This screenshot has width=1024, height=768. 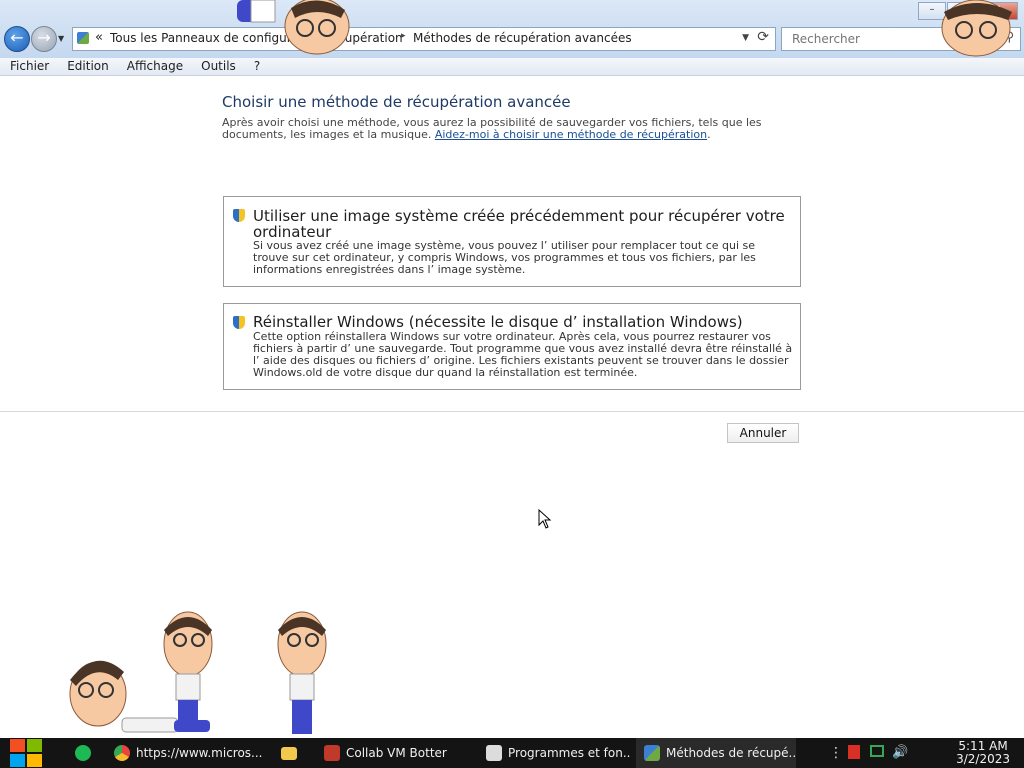 What do you see at coordinates (17, 39) in the screenshot?
I see `back-button: ←` at bounding box center [17, 39].